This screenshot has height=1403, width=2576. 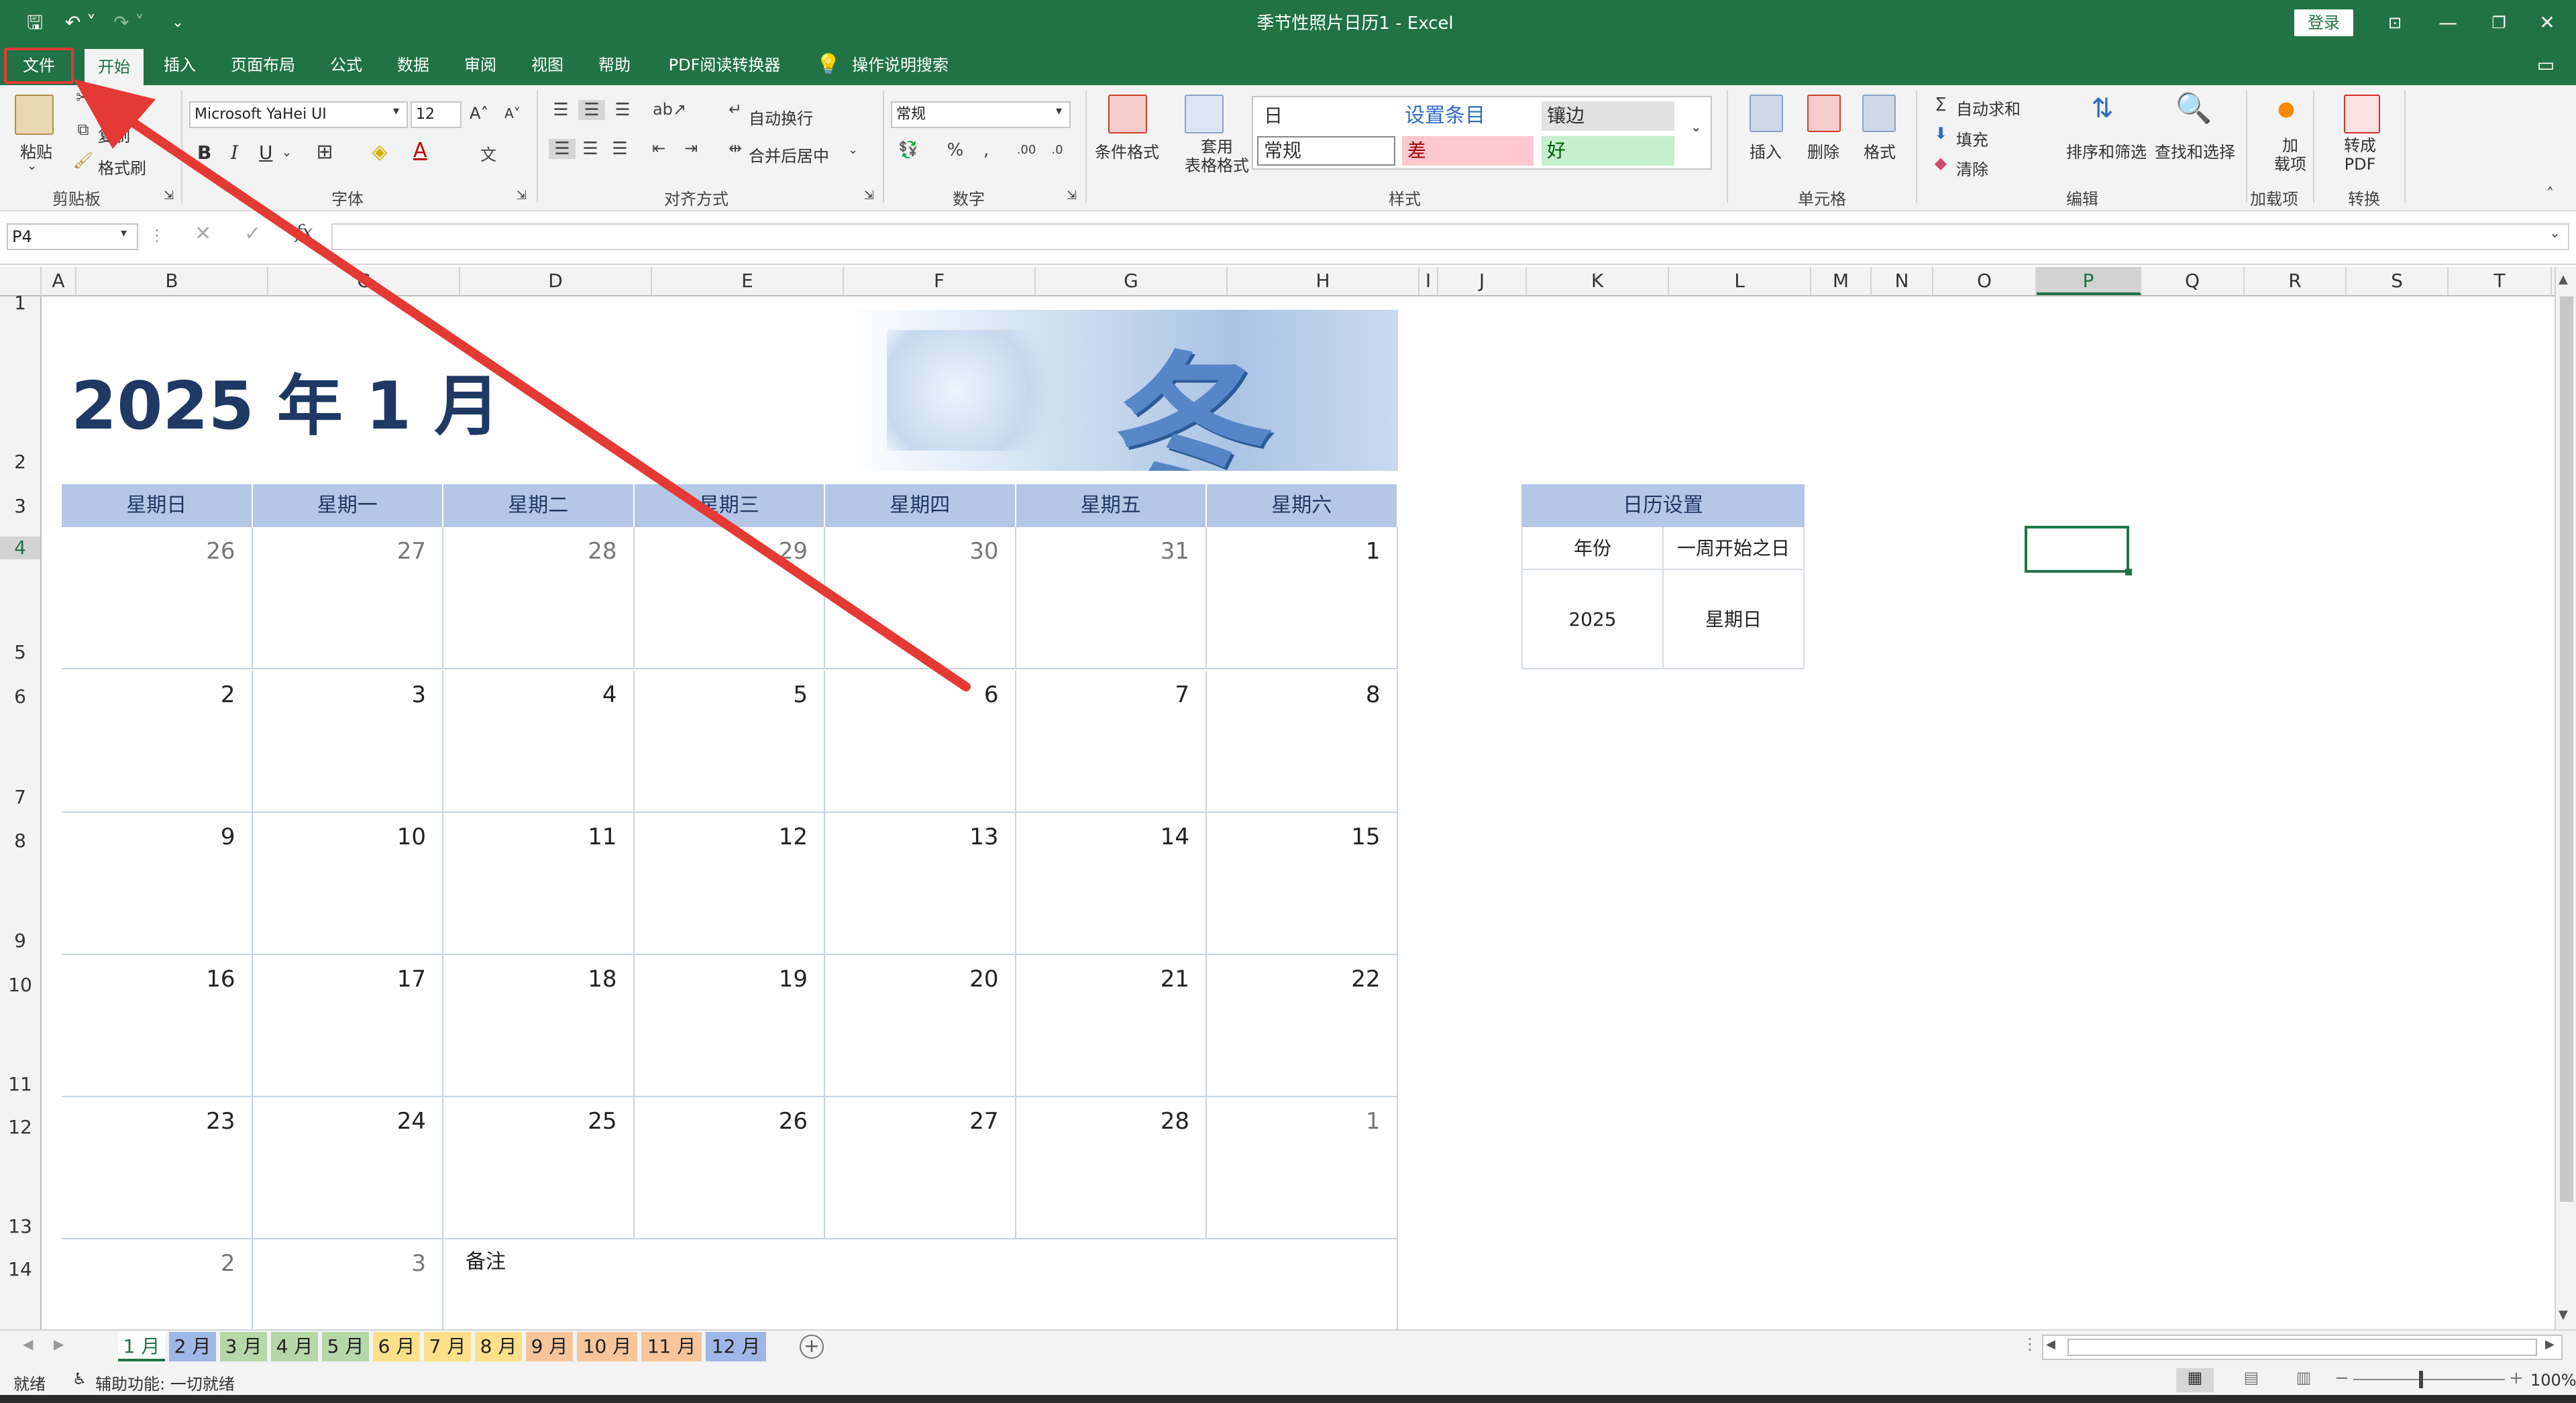 I want to click on tab-split-handle-icon: ⋮, so click(x=2030, y=1344).